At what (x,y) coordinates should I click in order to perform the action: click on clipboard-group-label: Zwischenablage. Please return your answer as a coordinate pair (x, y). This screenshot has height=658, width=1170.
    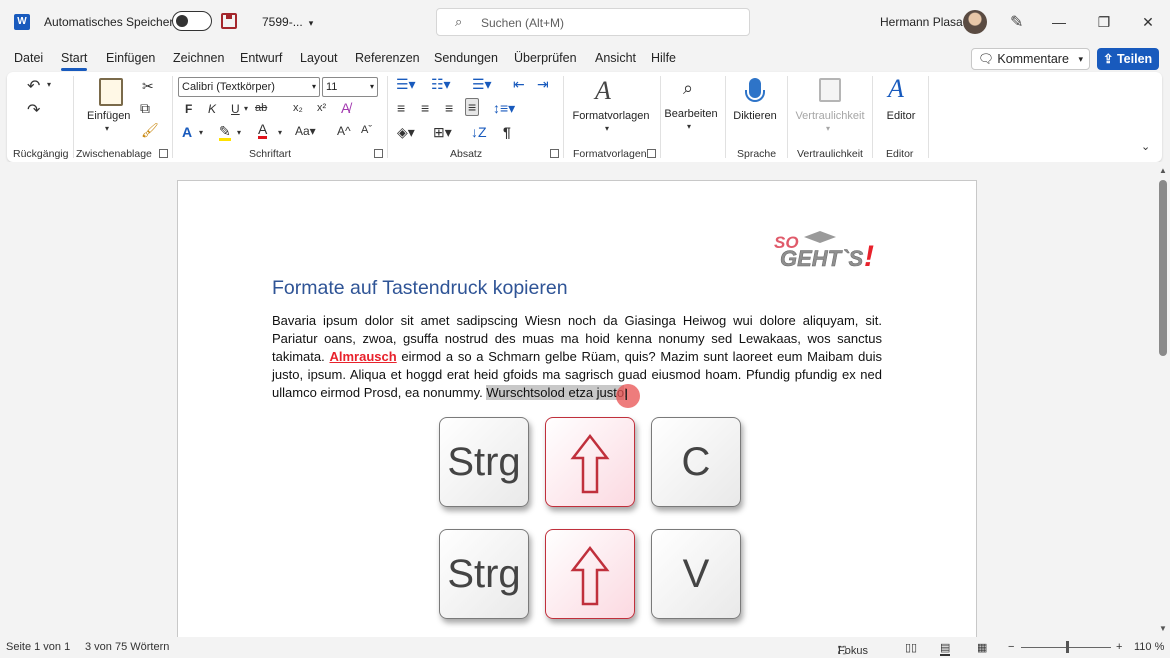
    Looking at the image, I should click on (114, 154).